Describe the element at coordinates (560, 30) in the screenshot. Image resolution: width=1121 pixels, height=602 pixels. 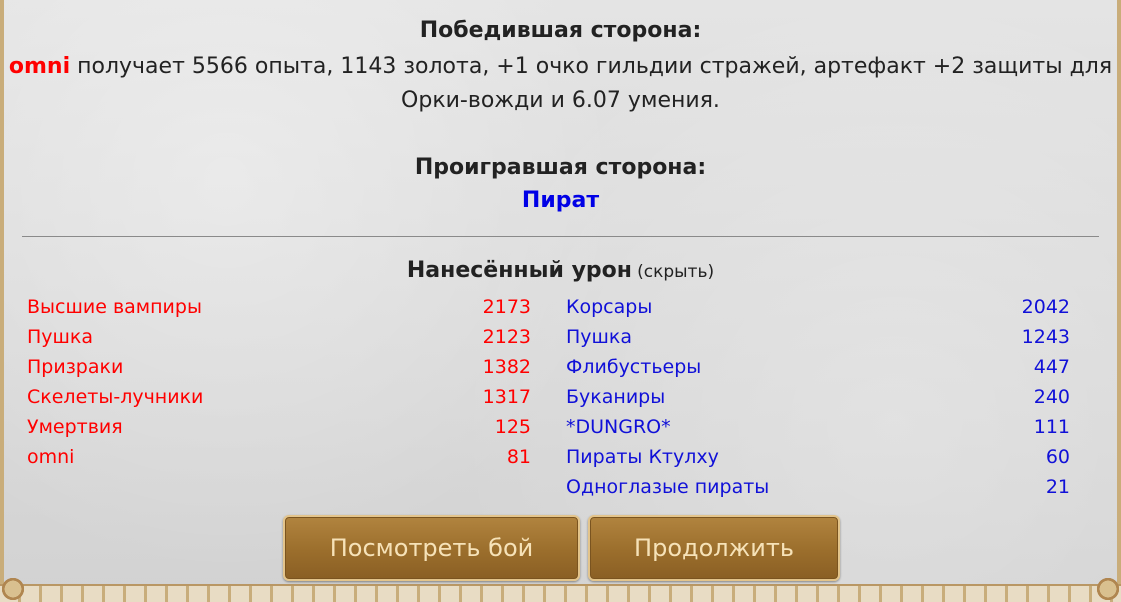
I see `winner-heading: Победившая сторона:` at that location.